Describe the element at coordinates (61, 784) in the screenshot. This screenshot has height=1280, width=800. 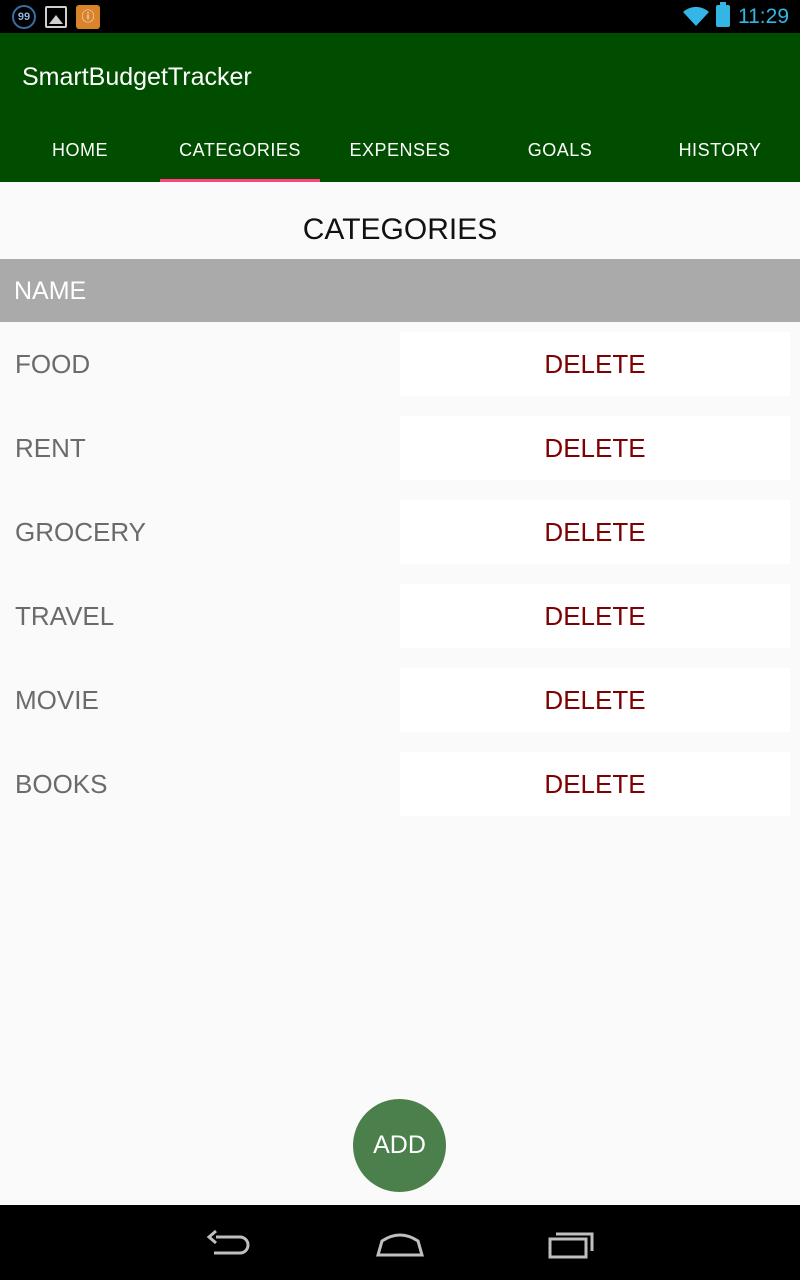
I see `category-name: BOOKS` at that location.